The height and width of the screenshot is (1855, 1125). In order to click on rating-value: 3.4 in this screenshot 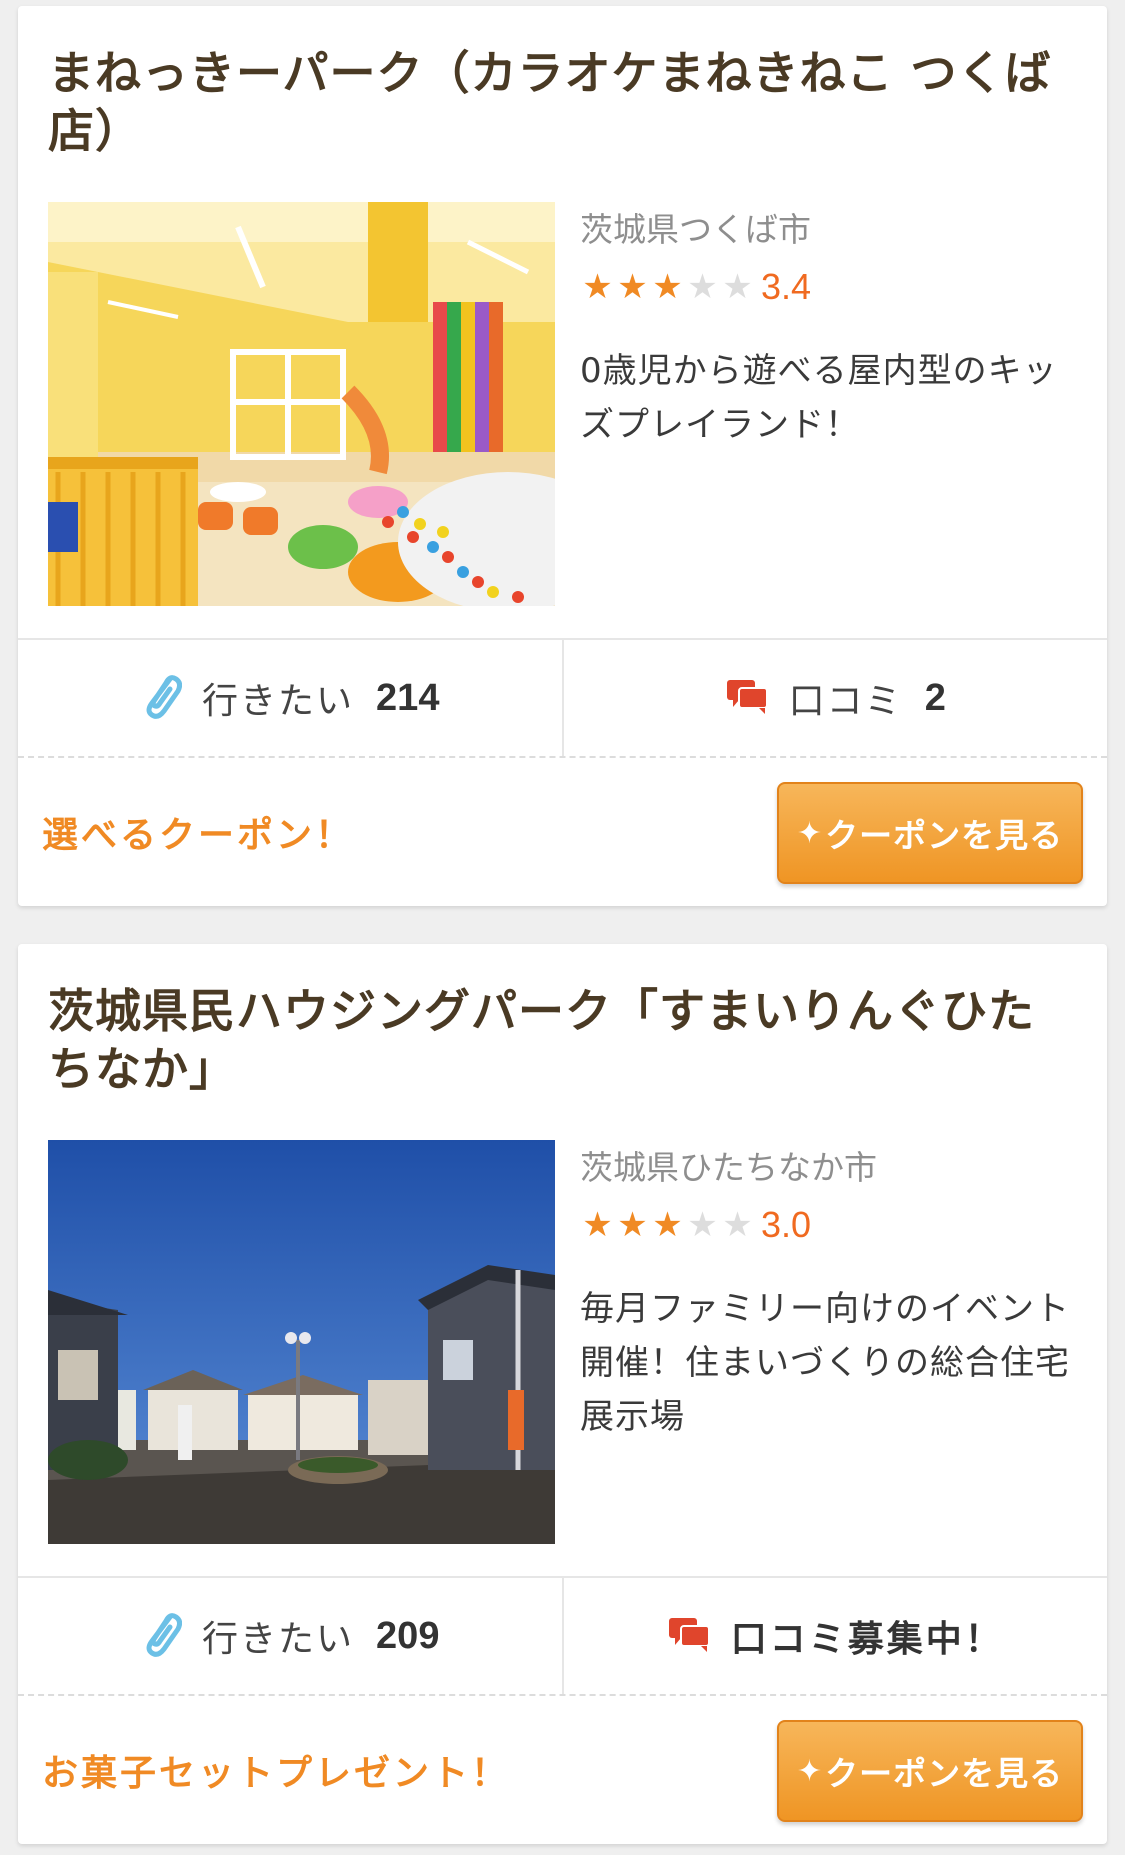, I will do `click(786, 286)`.